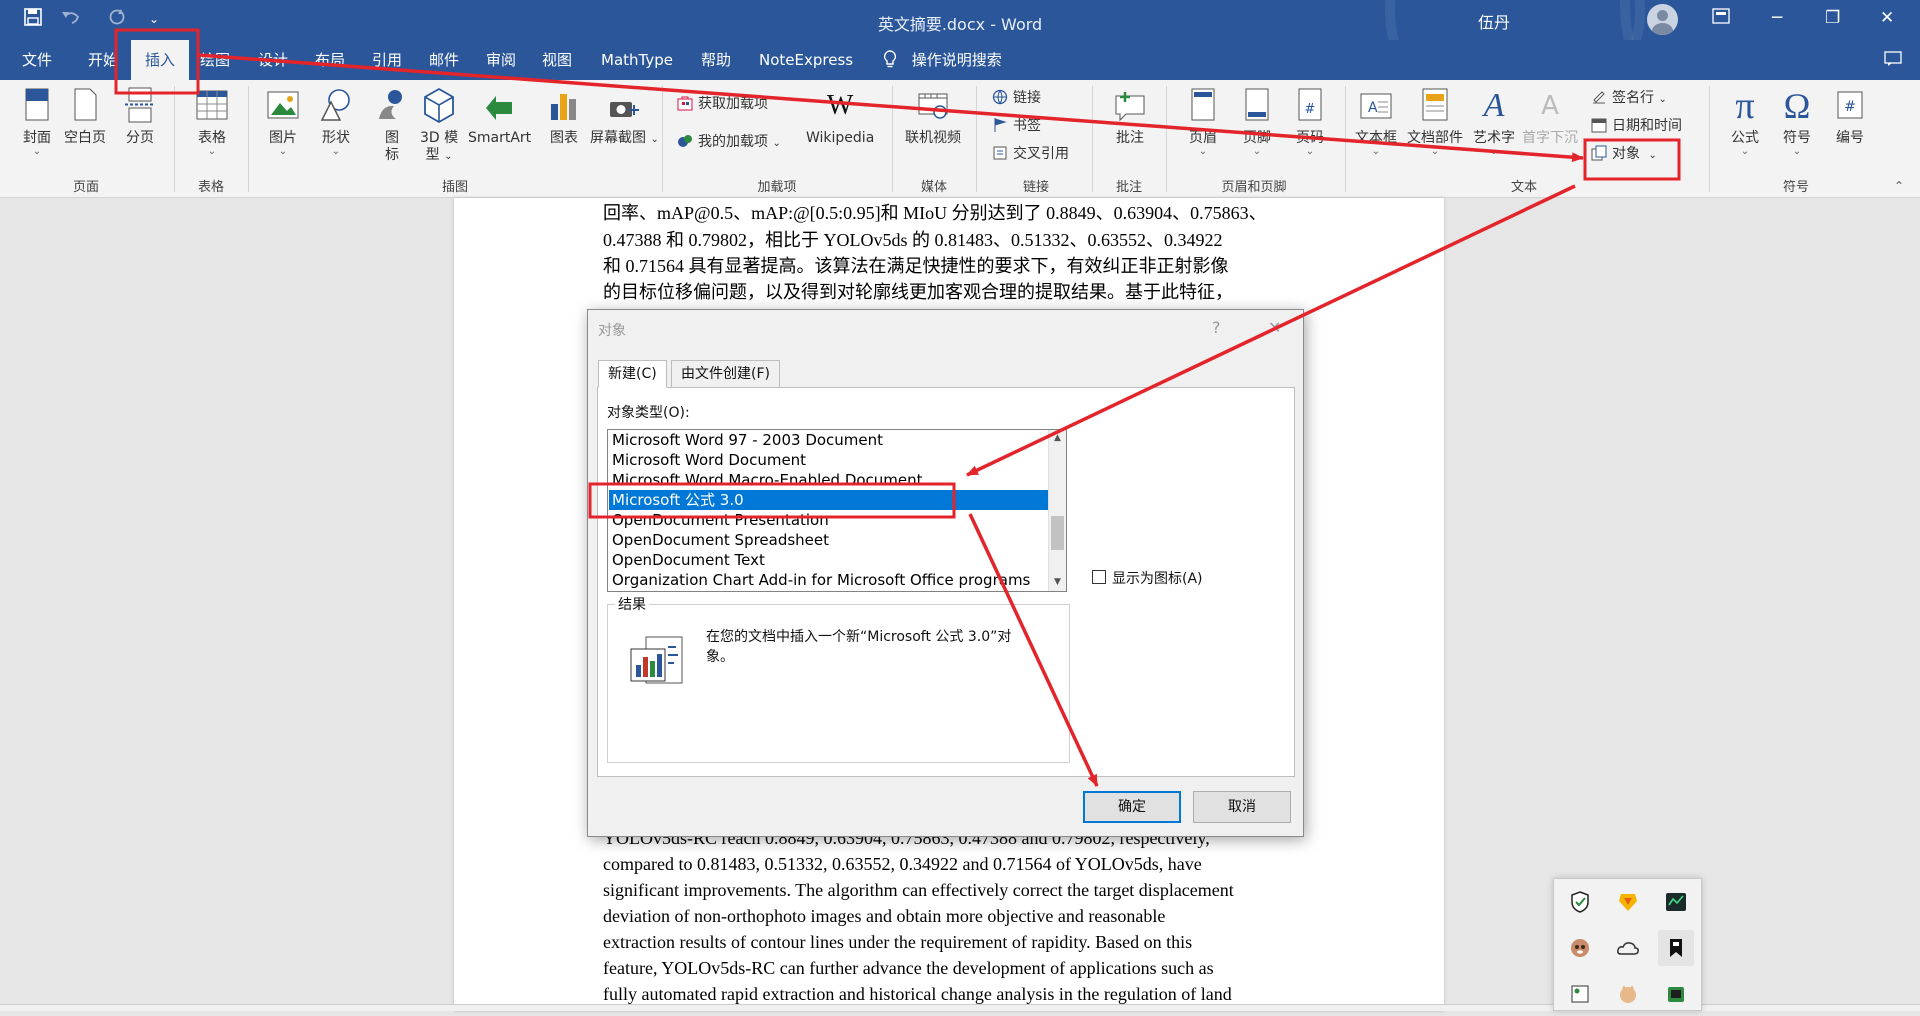  What do you see at coordinates (1524, 187) in the screenshot?
I see `group-label-text: 文本` at bounding box center [1524, 187].